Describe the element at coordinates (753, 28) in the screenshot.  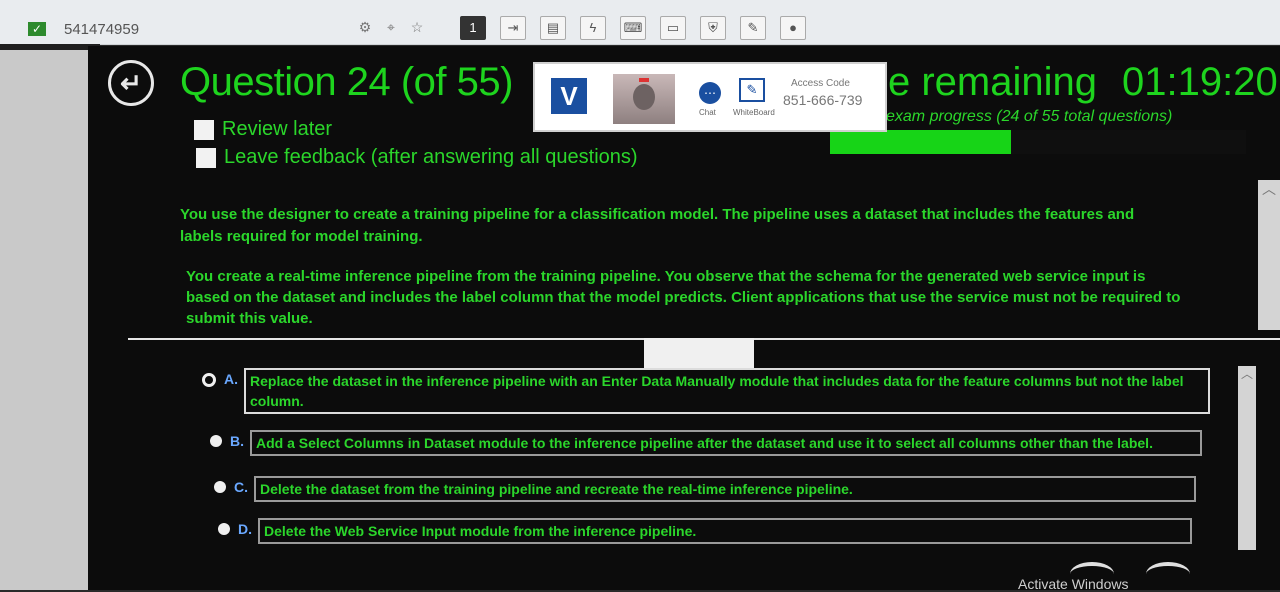
I see `pen-icon: ✎` at that location.